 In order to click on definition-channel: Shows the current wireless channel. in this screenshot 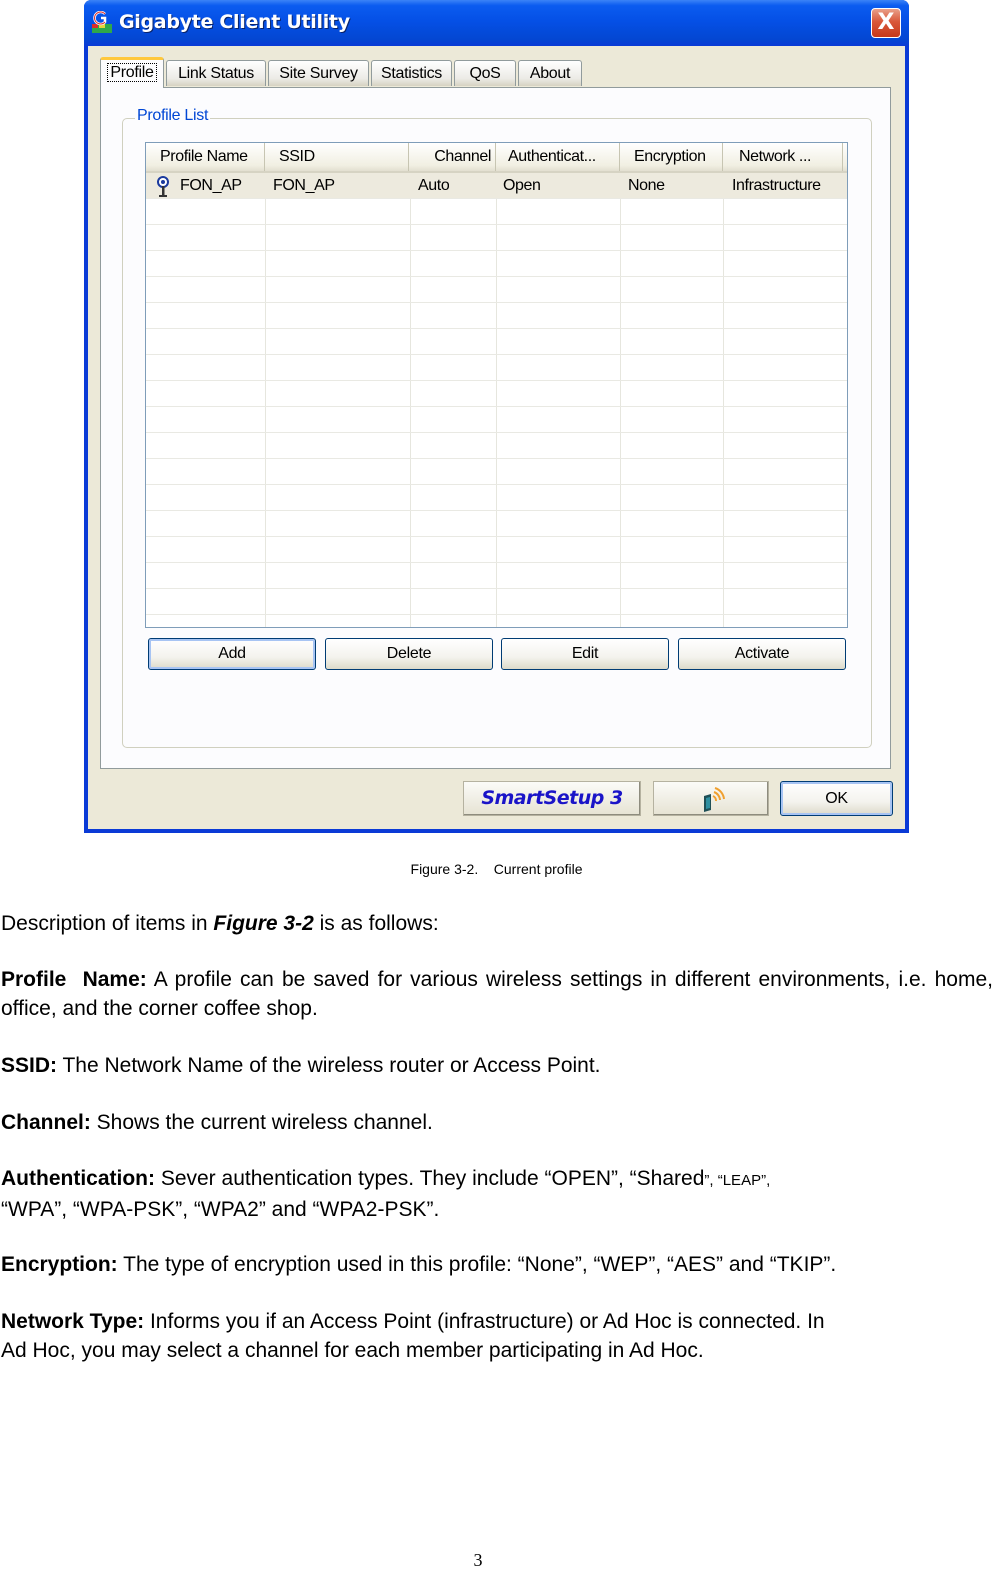, I will do `click(261, 1122)`.